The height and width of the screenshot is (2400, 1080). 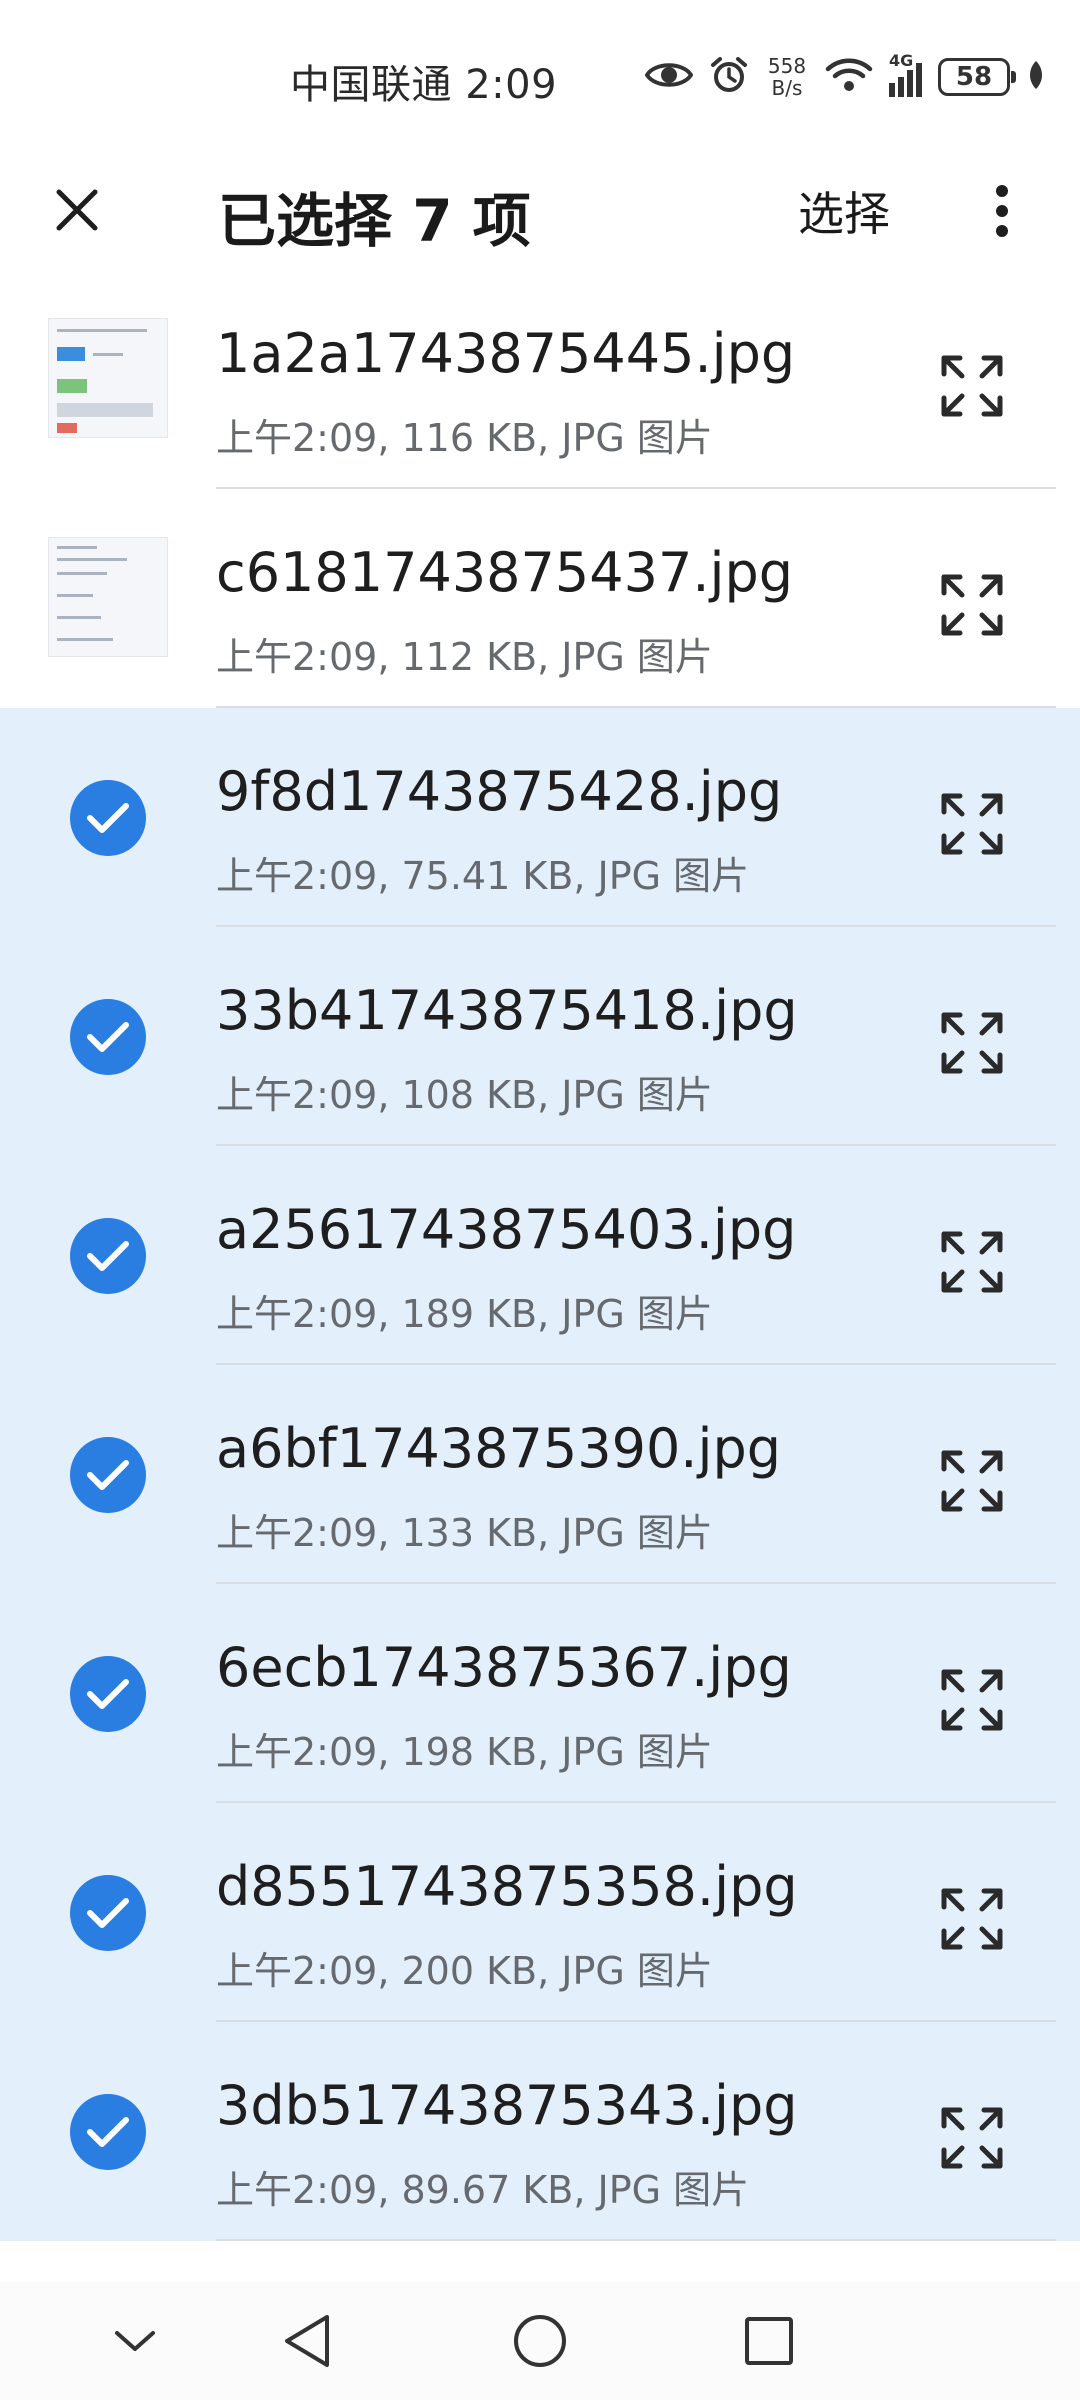 I want to click on file-meta: 上午2:09, 112 KB, JPG 图片, so click(x=464, y=657).